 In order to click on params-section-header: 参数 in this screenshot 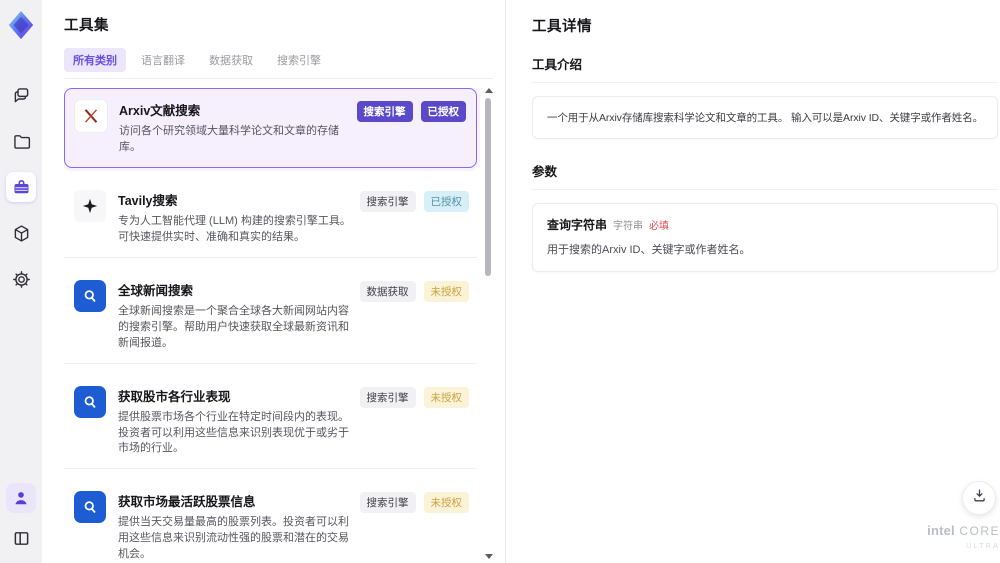, I will do `click(765, 175)`.